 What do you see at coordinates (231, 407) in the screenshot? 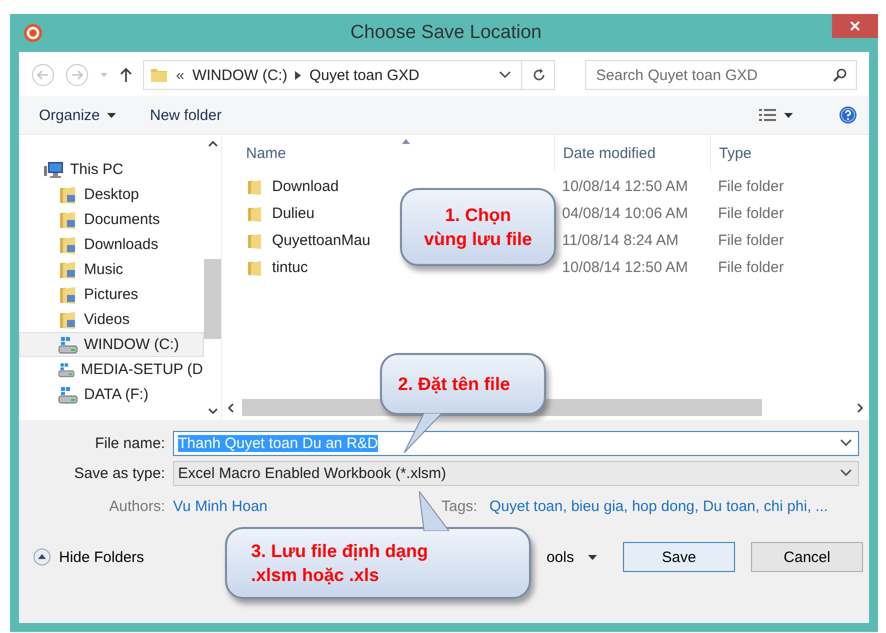
I see `scroll-left-icon` at bounding box center [231, 407].